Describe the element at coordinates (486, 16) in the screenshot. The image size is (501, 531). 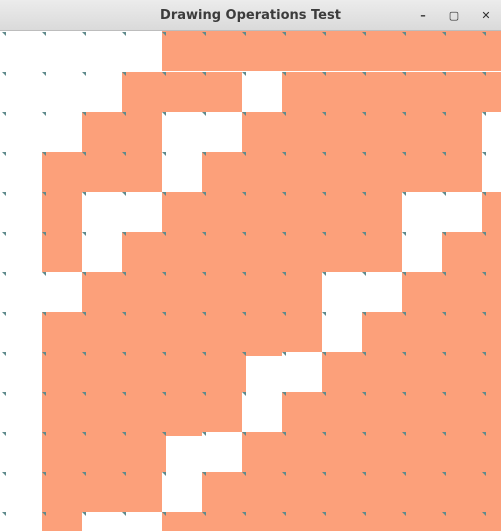
I see `close-button: ✕` at that location.